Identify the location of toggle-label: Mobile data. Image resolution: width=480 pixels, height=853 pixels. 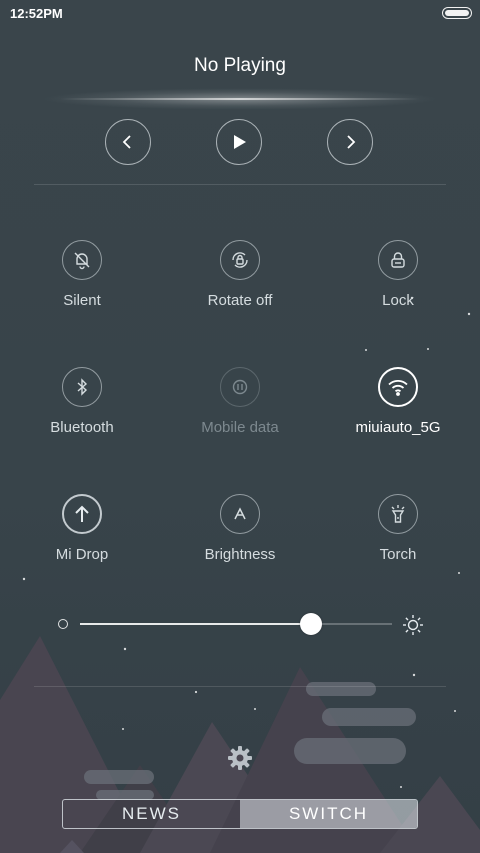
(240, 427).